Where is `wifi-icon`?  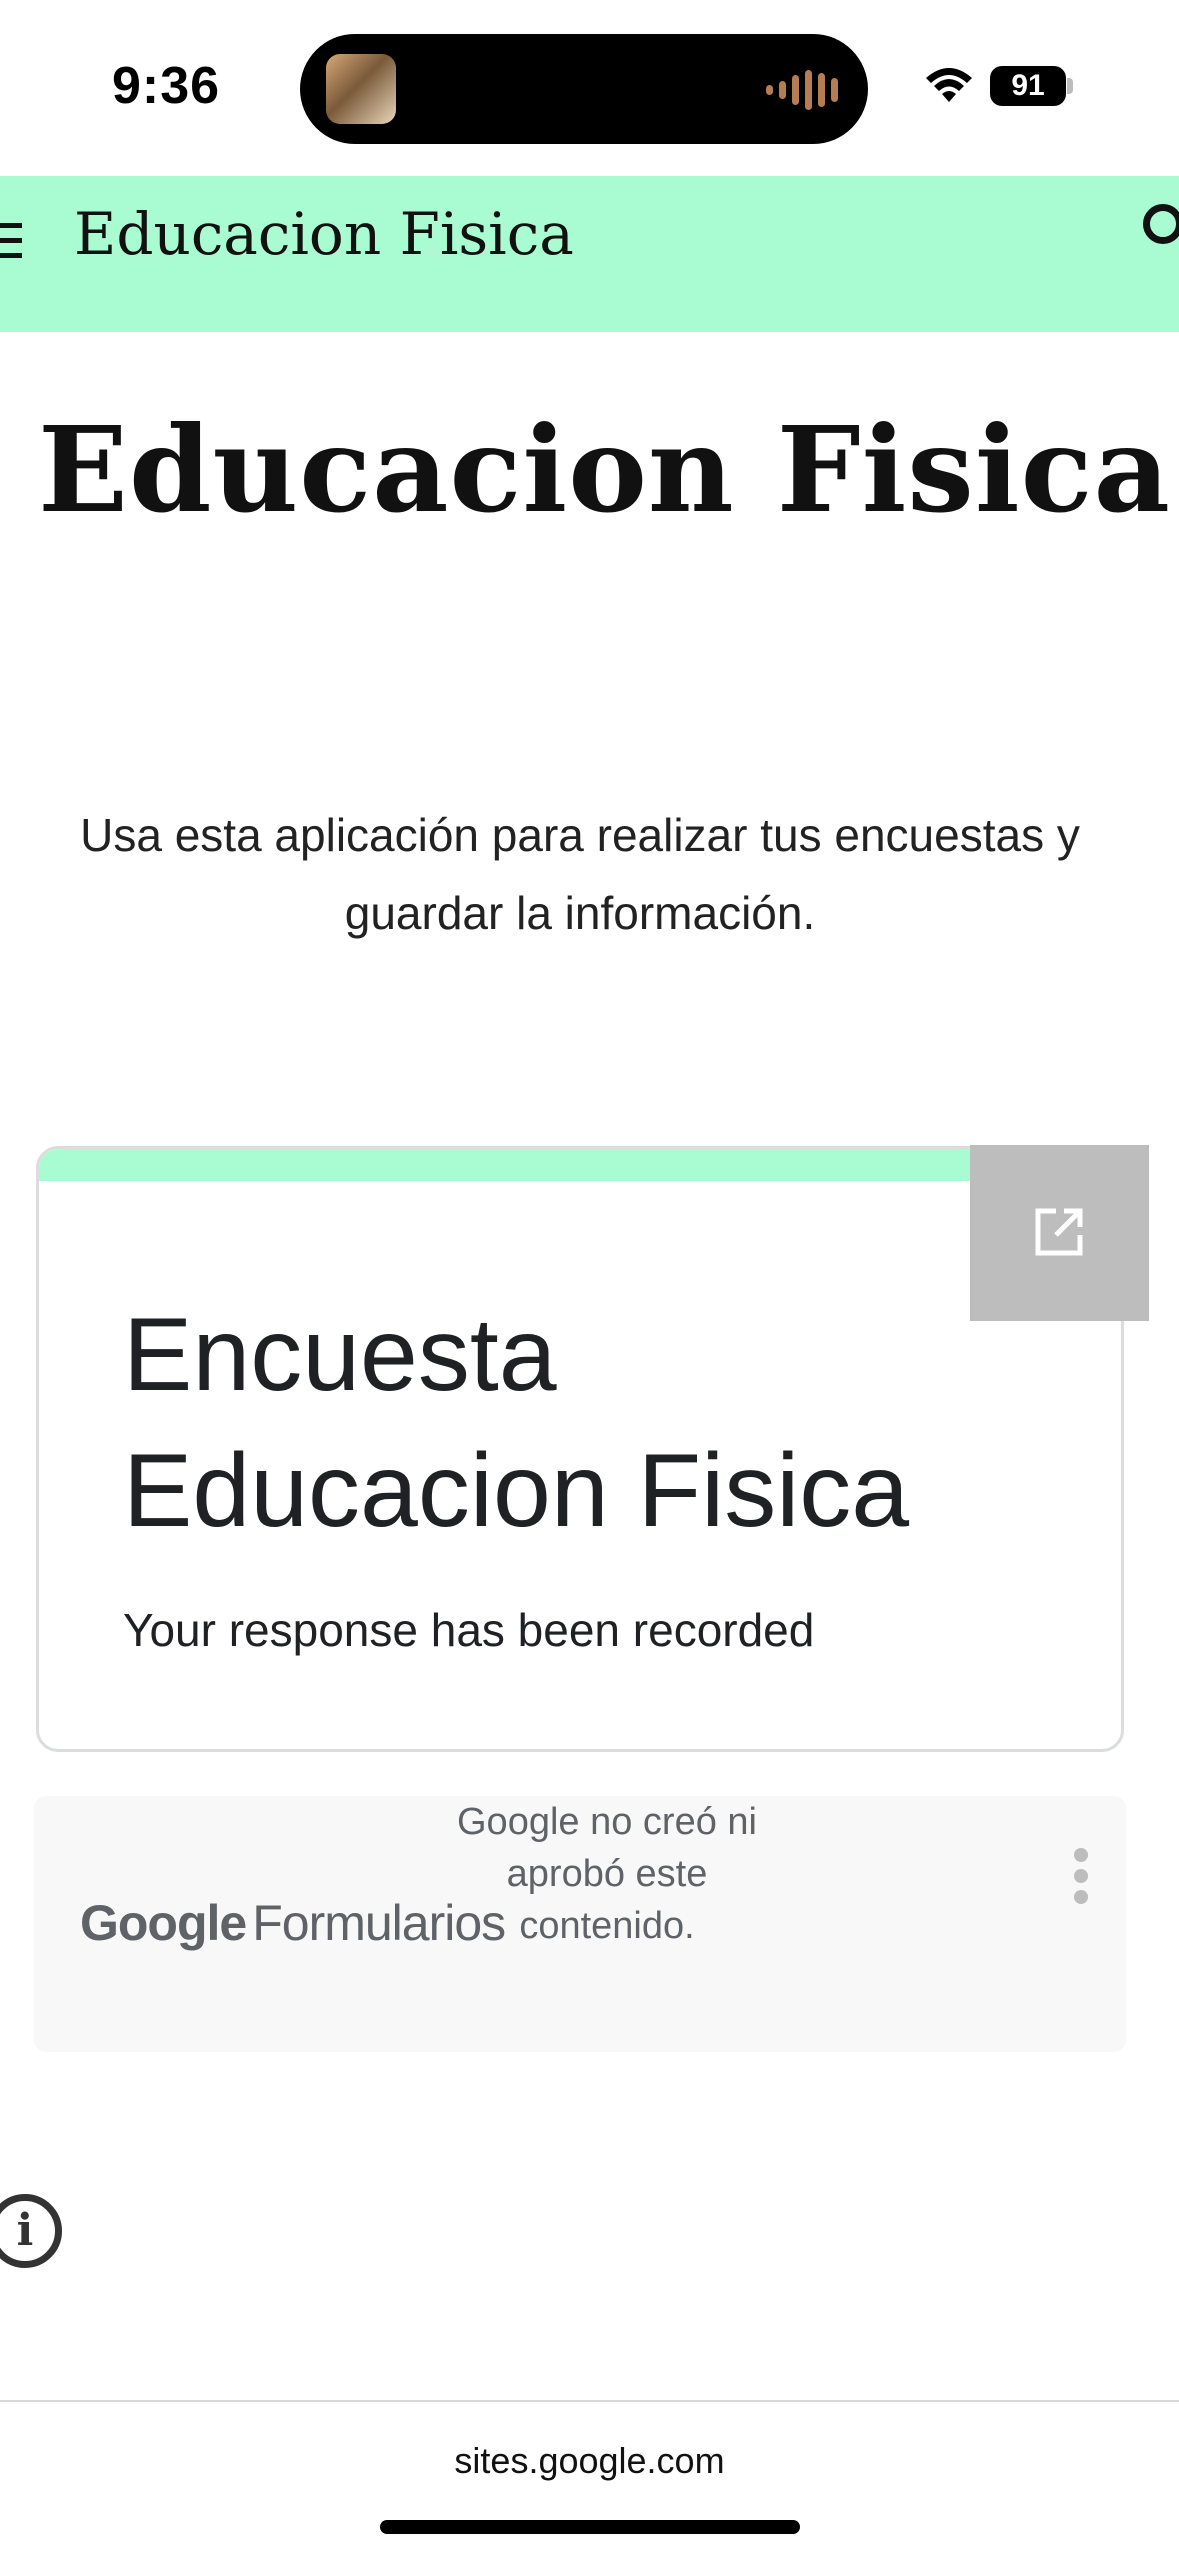
wifi-icon is located at coordinates (949, 85).